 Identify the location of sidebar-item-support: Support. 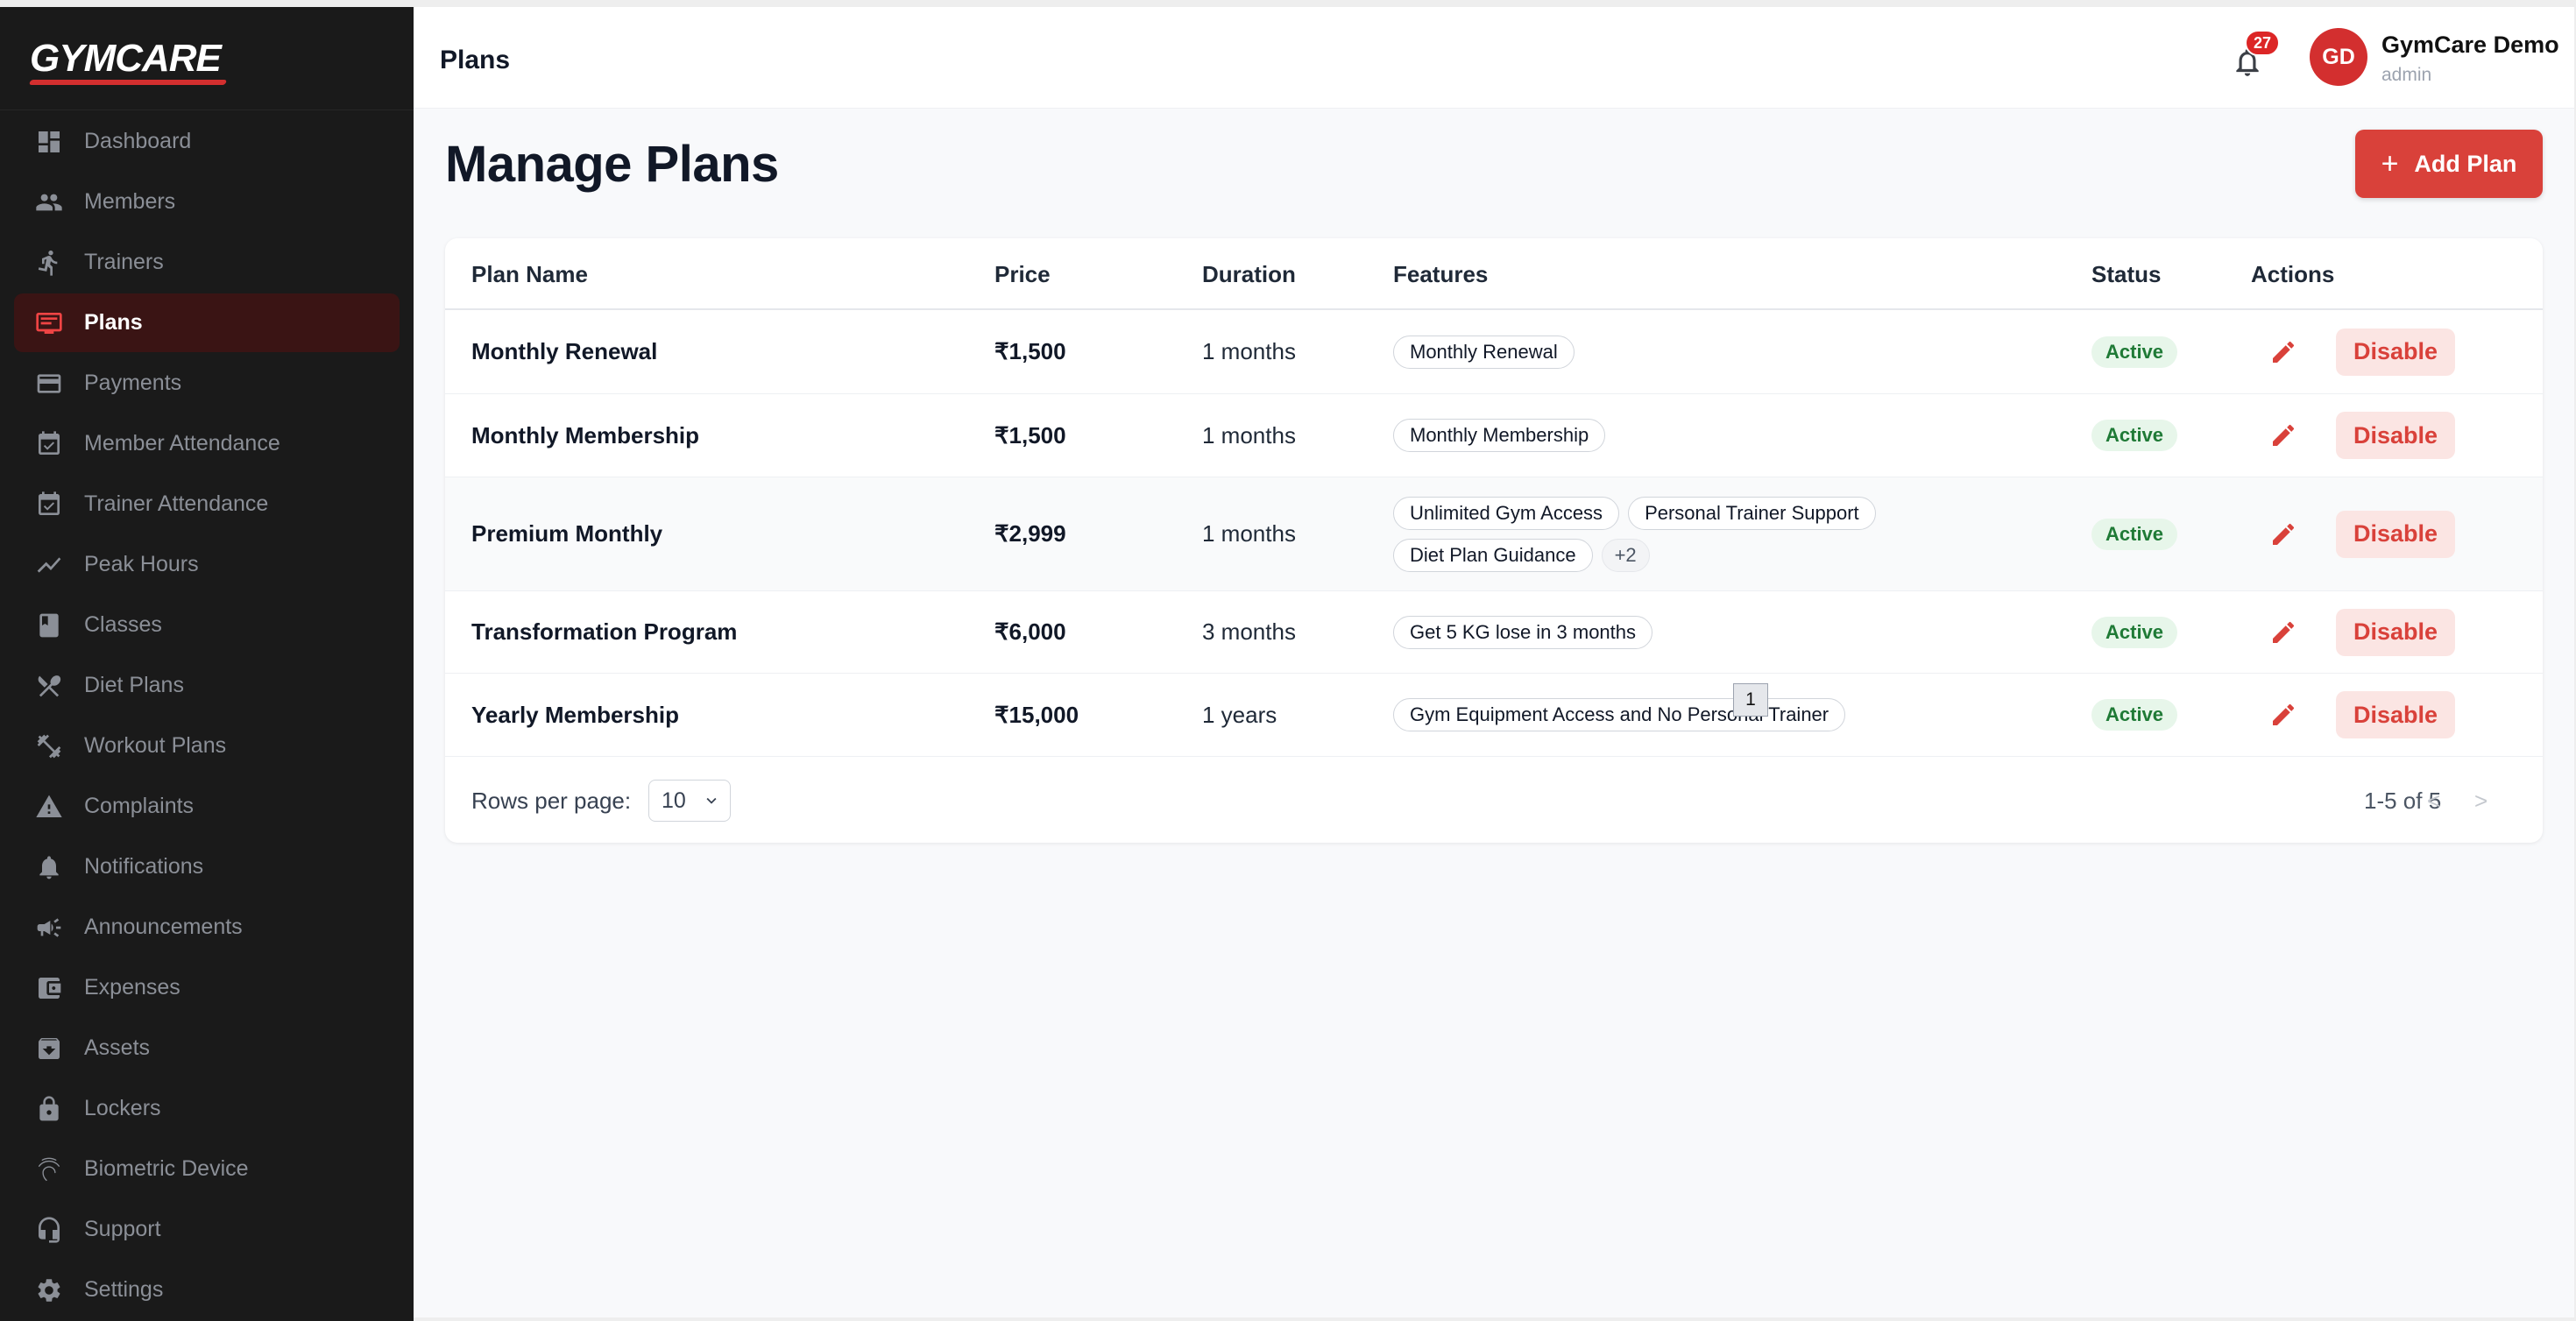
(207, 1230).